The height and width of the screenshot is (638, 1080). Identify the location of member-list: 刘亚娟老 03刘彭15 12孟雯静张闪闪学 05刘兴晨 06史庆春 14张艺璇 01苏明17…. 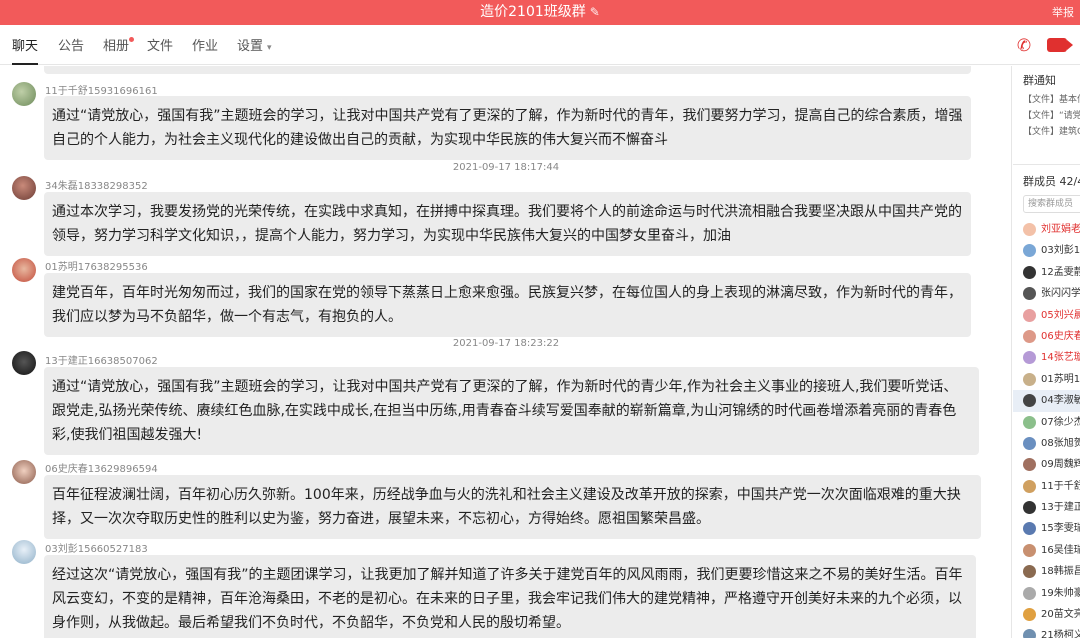
(1046, 428).